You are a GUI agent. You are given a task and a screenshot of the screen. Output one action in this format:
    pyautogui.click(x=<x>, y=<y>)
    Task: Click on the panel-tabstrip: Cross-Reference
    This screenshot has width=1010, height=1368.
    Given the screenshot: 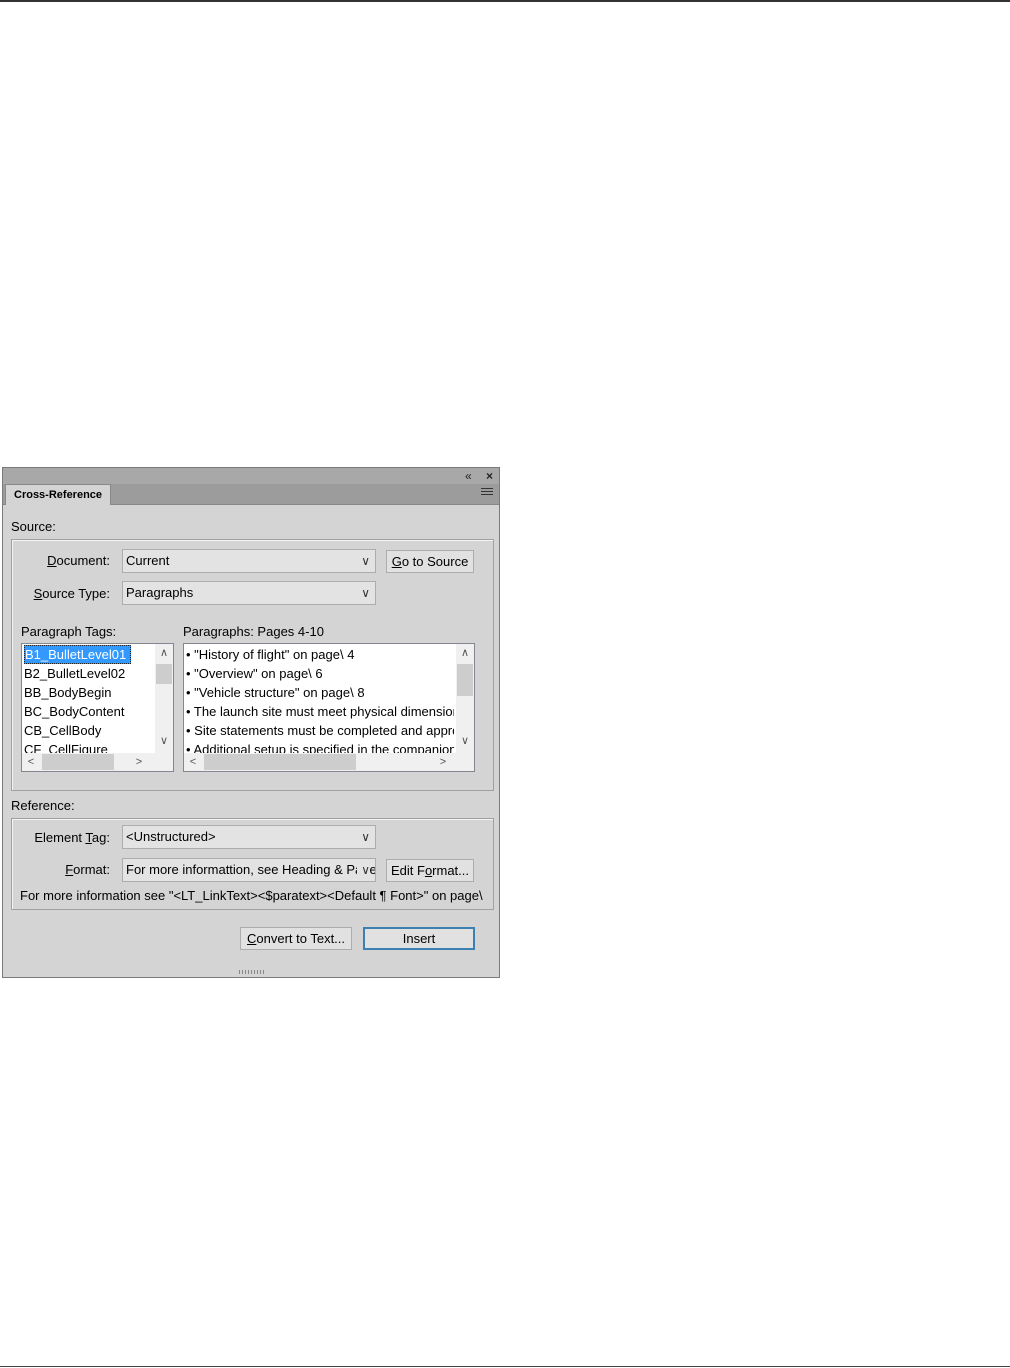 What is the action you would take?
    pyautogui.click(x=251, y=494)
    